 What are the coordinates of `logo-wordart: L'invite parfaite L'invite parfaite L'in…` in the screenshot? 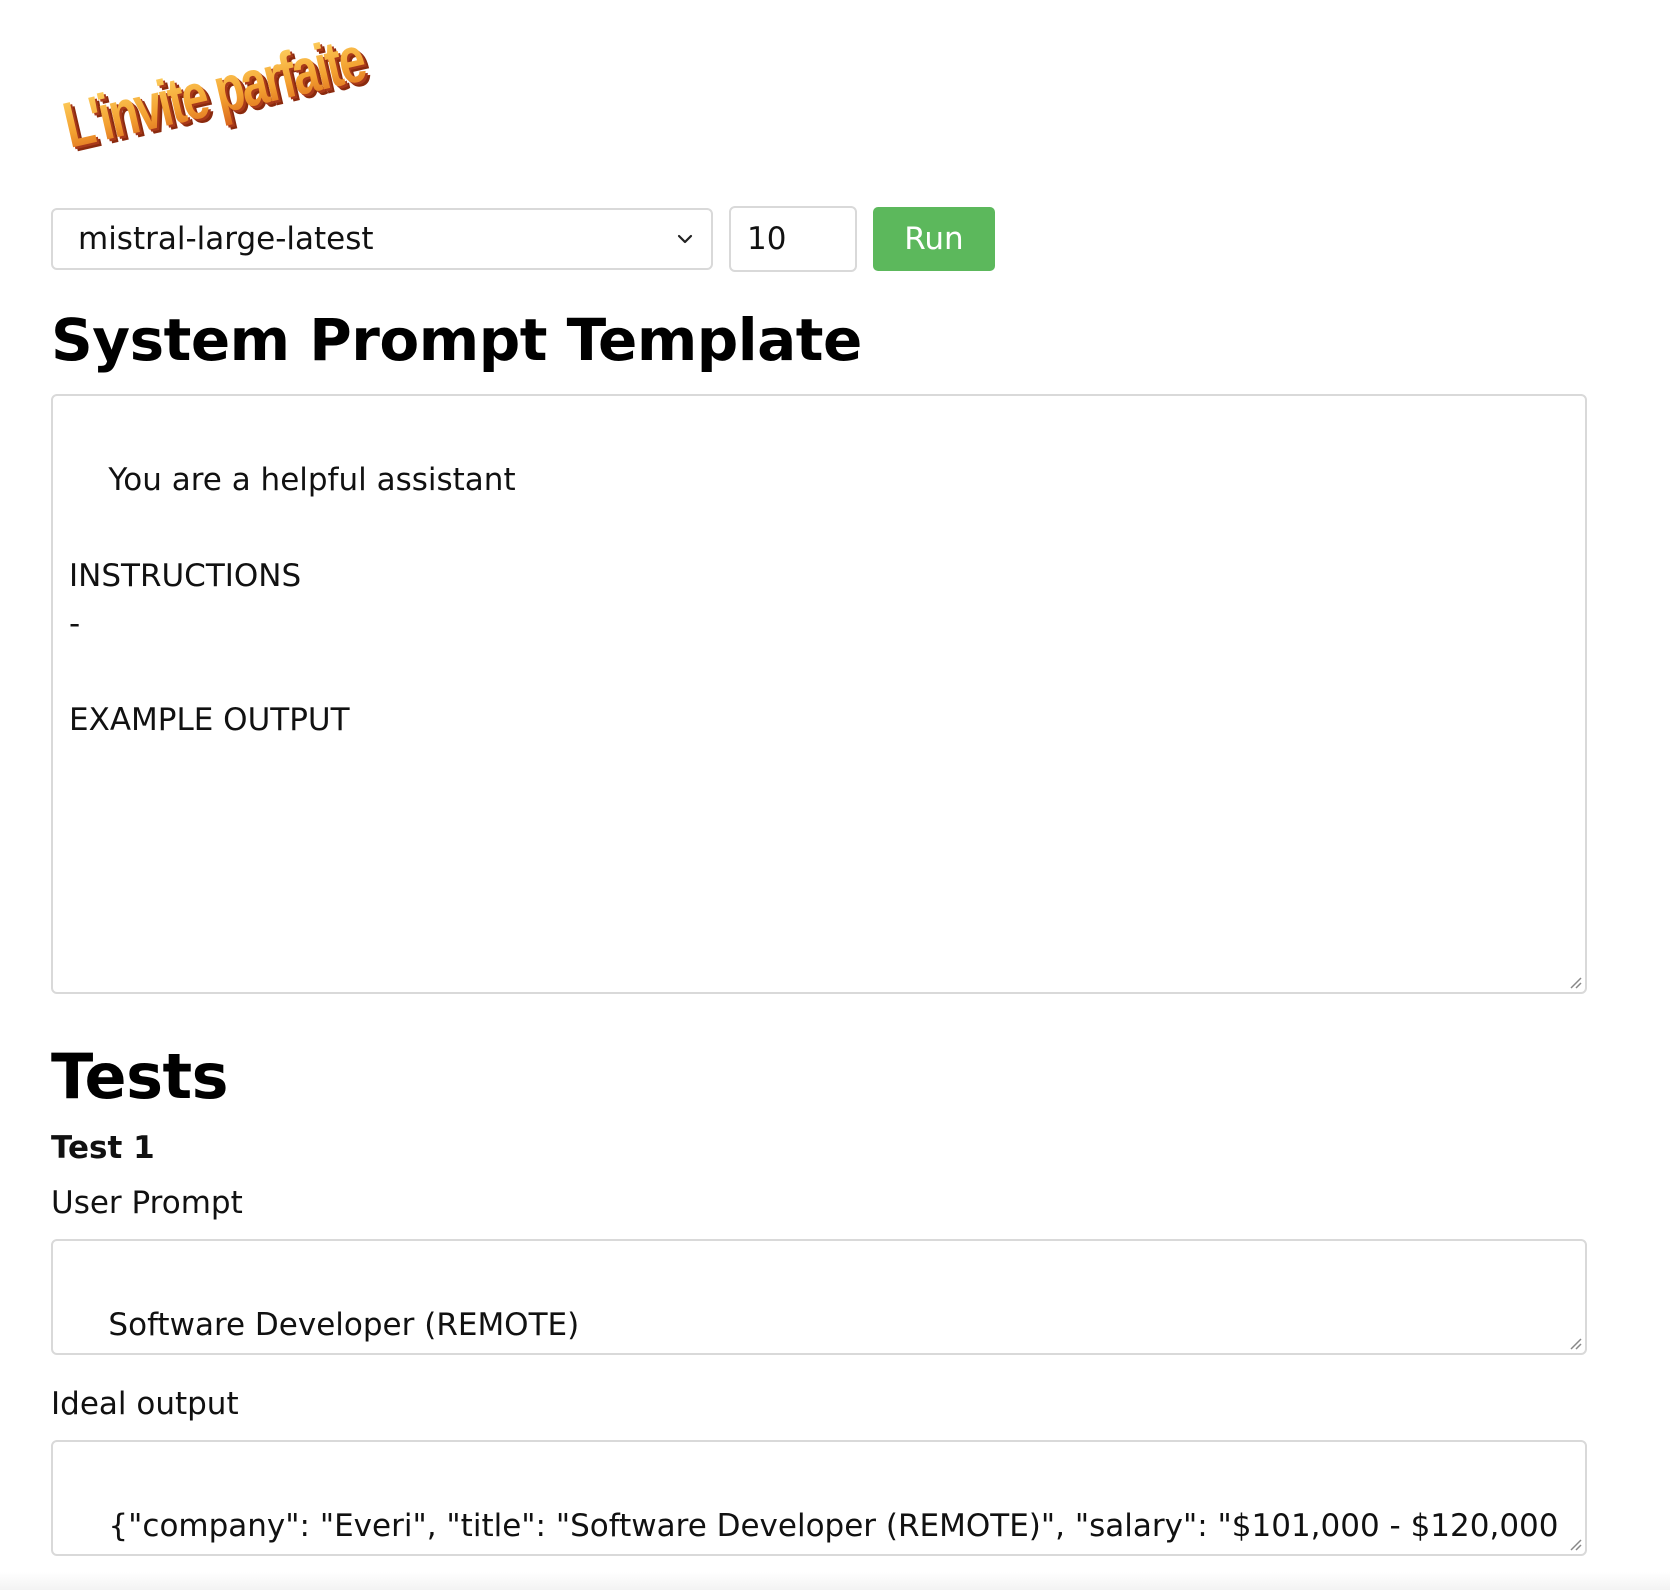 It's located at (218, 95).